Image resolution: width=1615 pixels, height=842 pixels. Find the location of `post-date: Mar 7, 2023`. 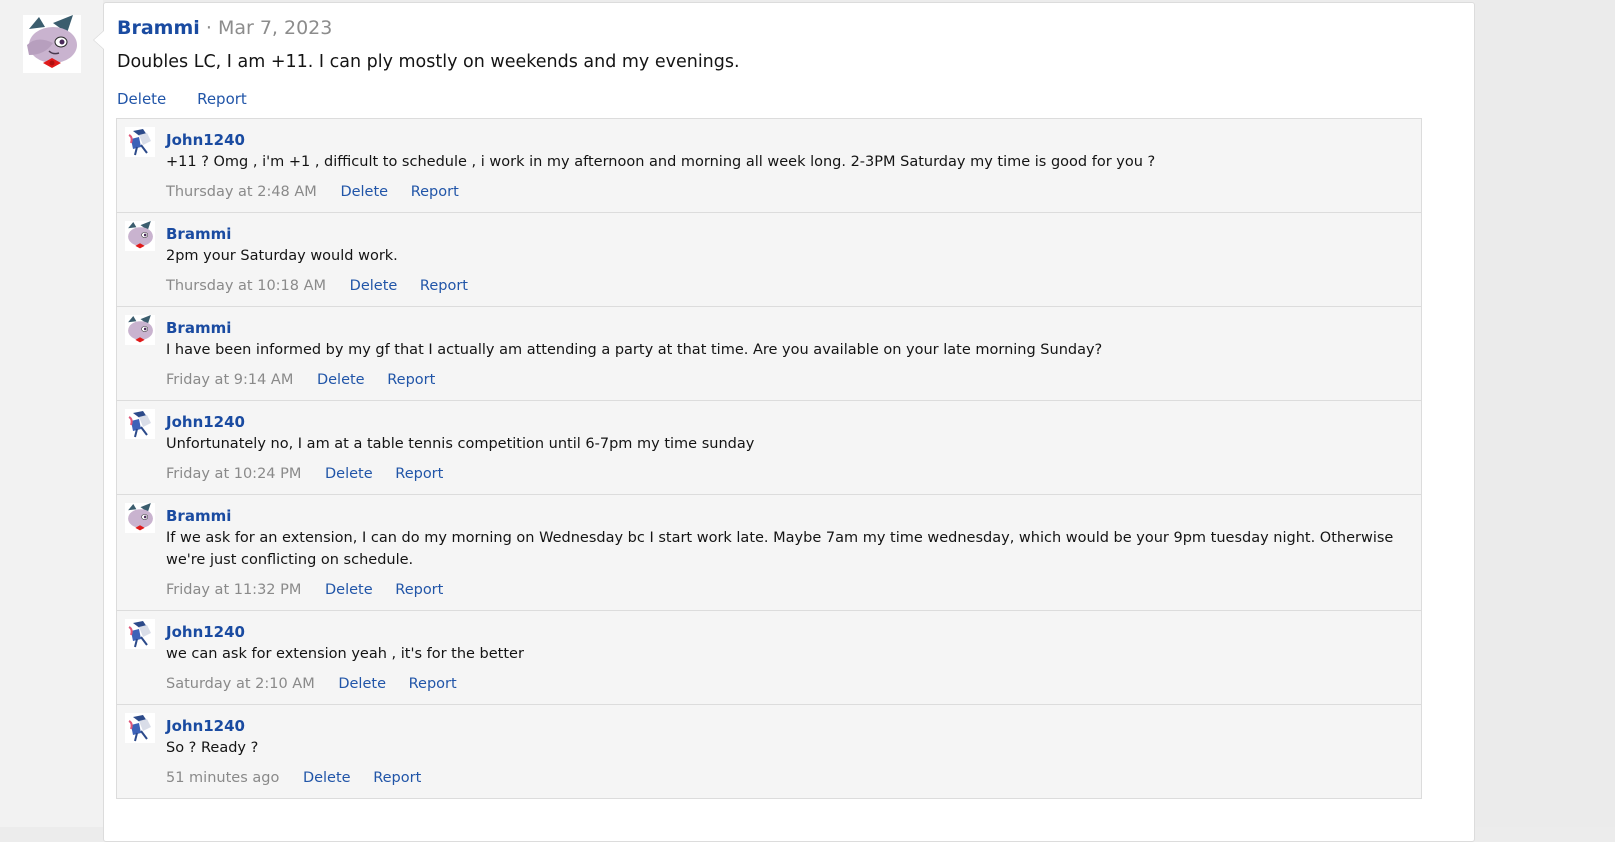

post-date: Mar 7, 2023 is located at coordinates (275, 28).